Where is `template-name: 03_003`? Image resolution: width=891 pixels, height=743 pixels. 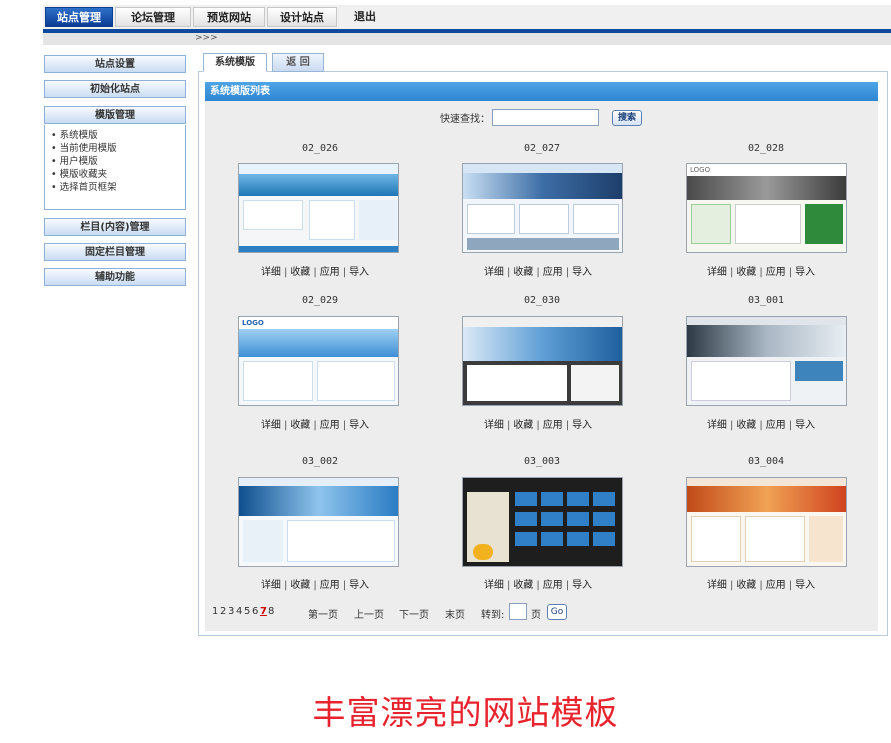 template-name: 03_003 is located at coordinates (542, 461).